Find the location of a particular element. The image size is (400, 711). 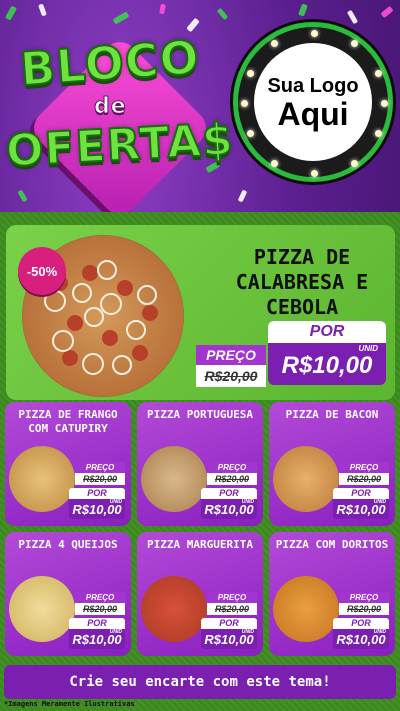

product-name: PIZZA DE BACON is located at coordinates (332, 414).